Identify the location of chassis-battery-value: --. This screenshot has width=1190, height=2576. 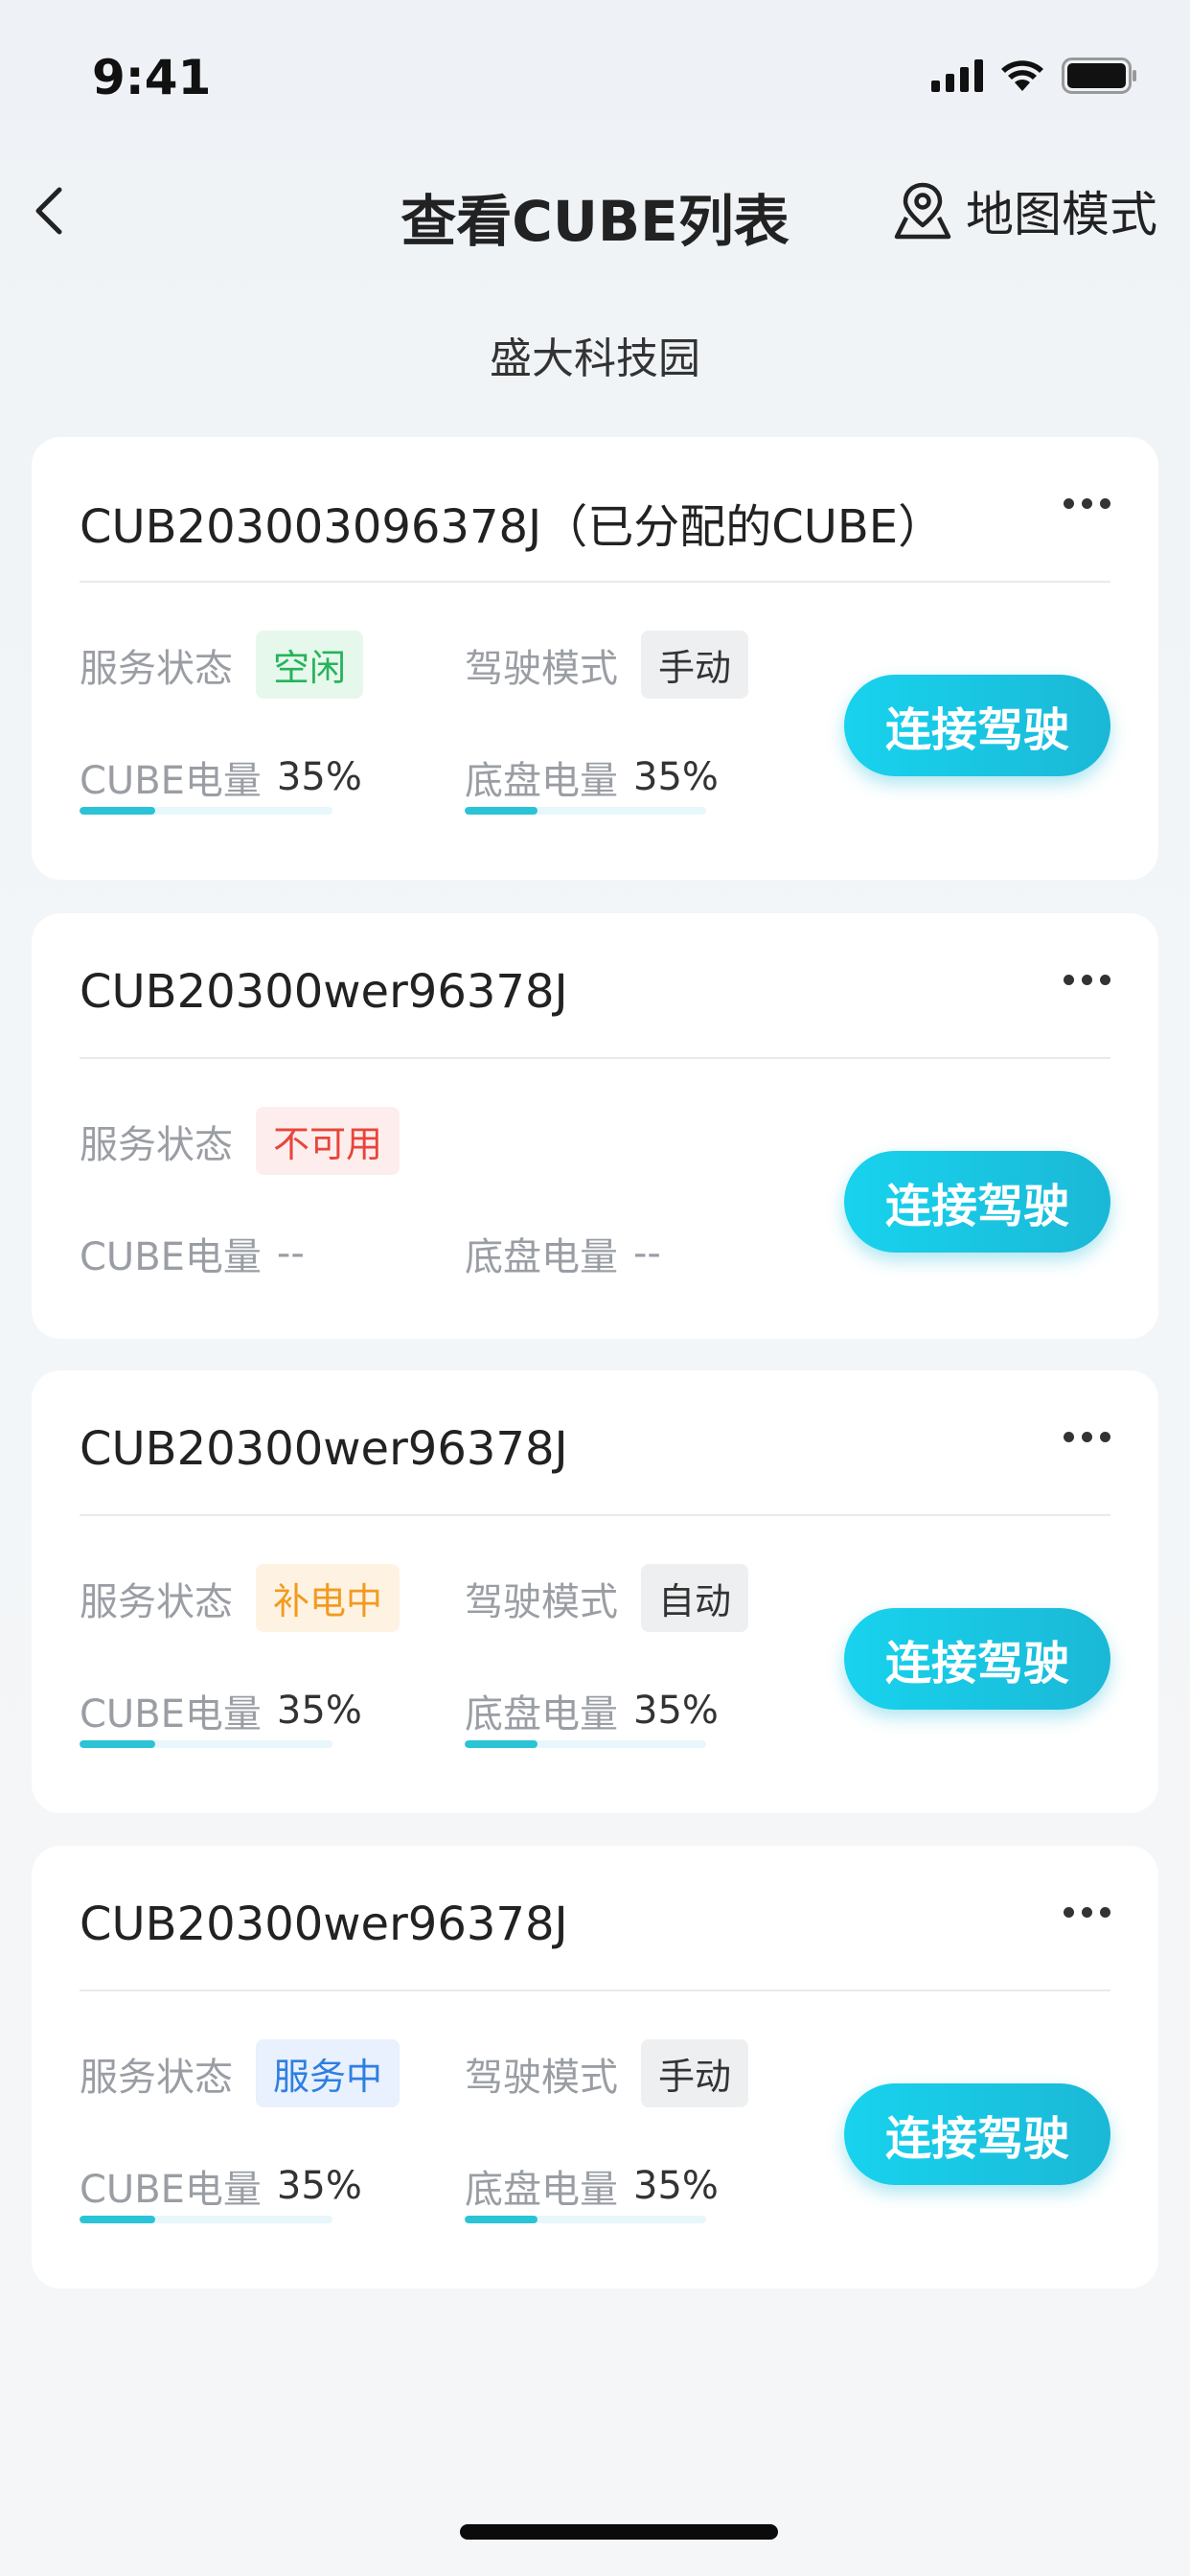
(647, 1253).